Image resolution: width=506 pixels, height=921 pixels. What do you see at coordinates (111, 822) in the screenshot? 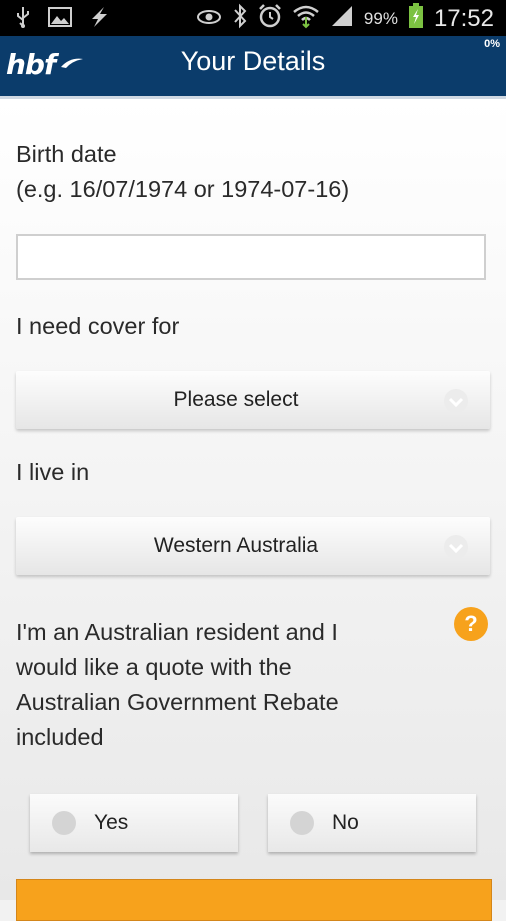
I see `yes-label: Yes` at bounding box center [111, 822].